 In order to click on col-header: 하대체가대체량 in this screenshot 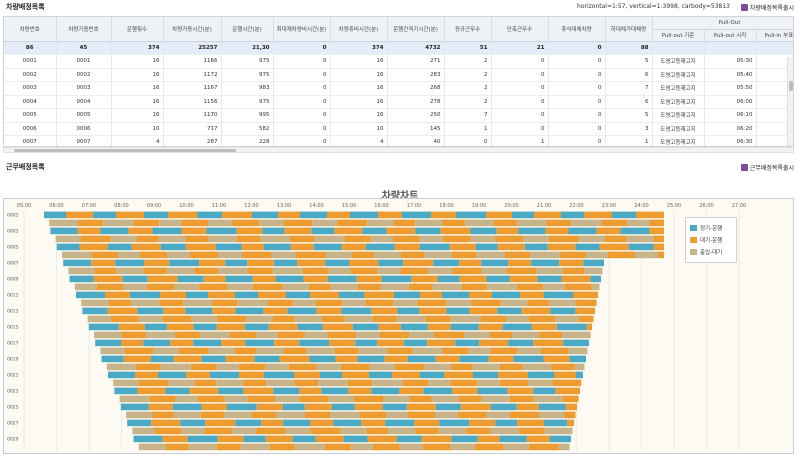, I will do `click(629, 29)`.